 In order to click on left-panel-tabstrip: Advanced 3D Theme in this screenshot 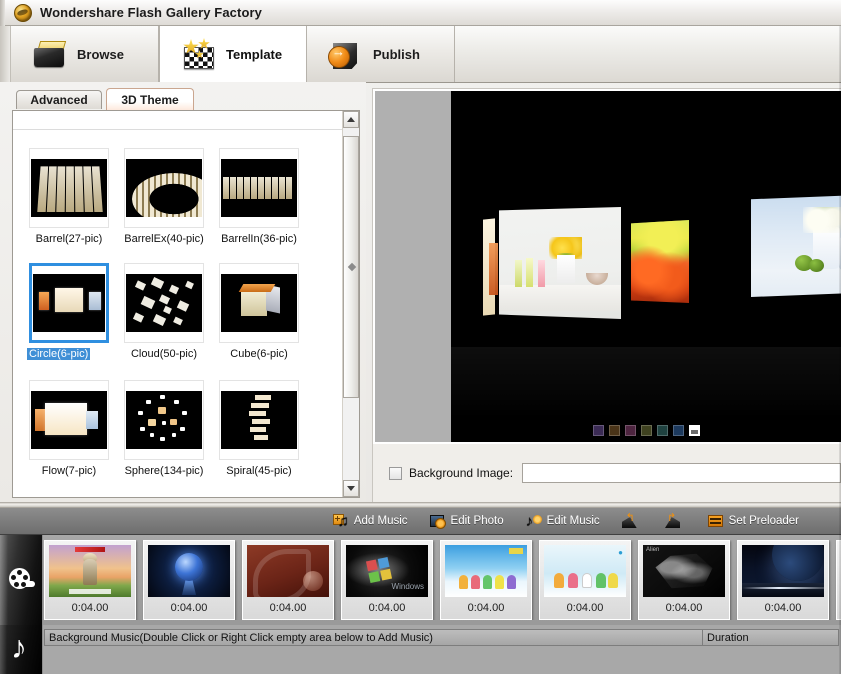, I will do `click(186, 99)`.